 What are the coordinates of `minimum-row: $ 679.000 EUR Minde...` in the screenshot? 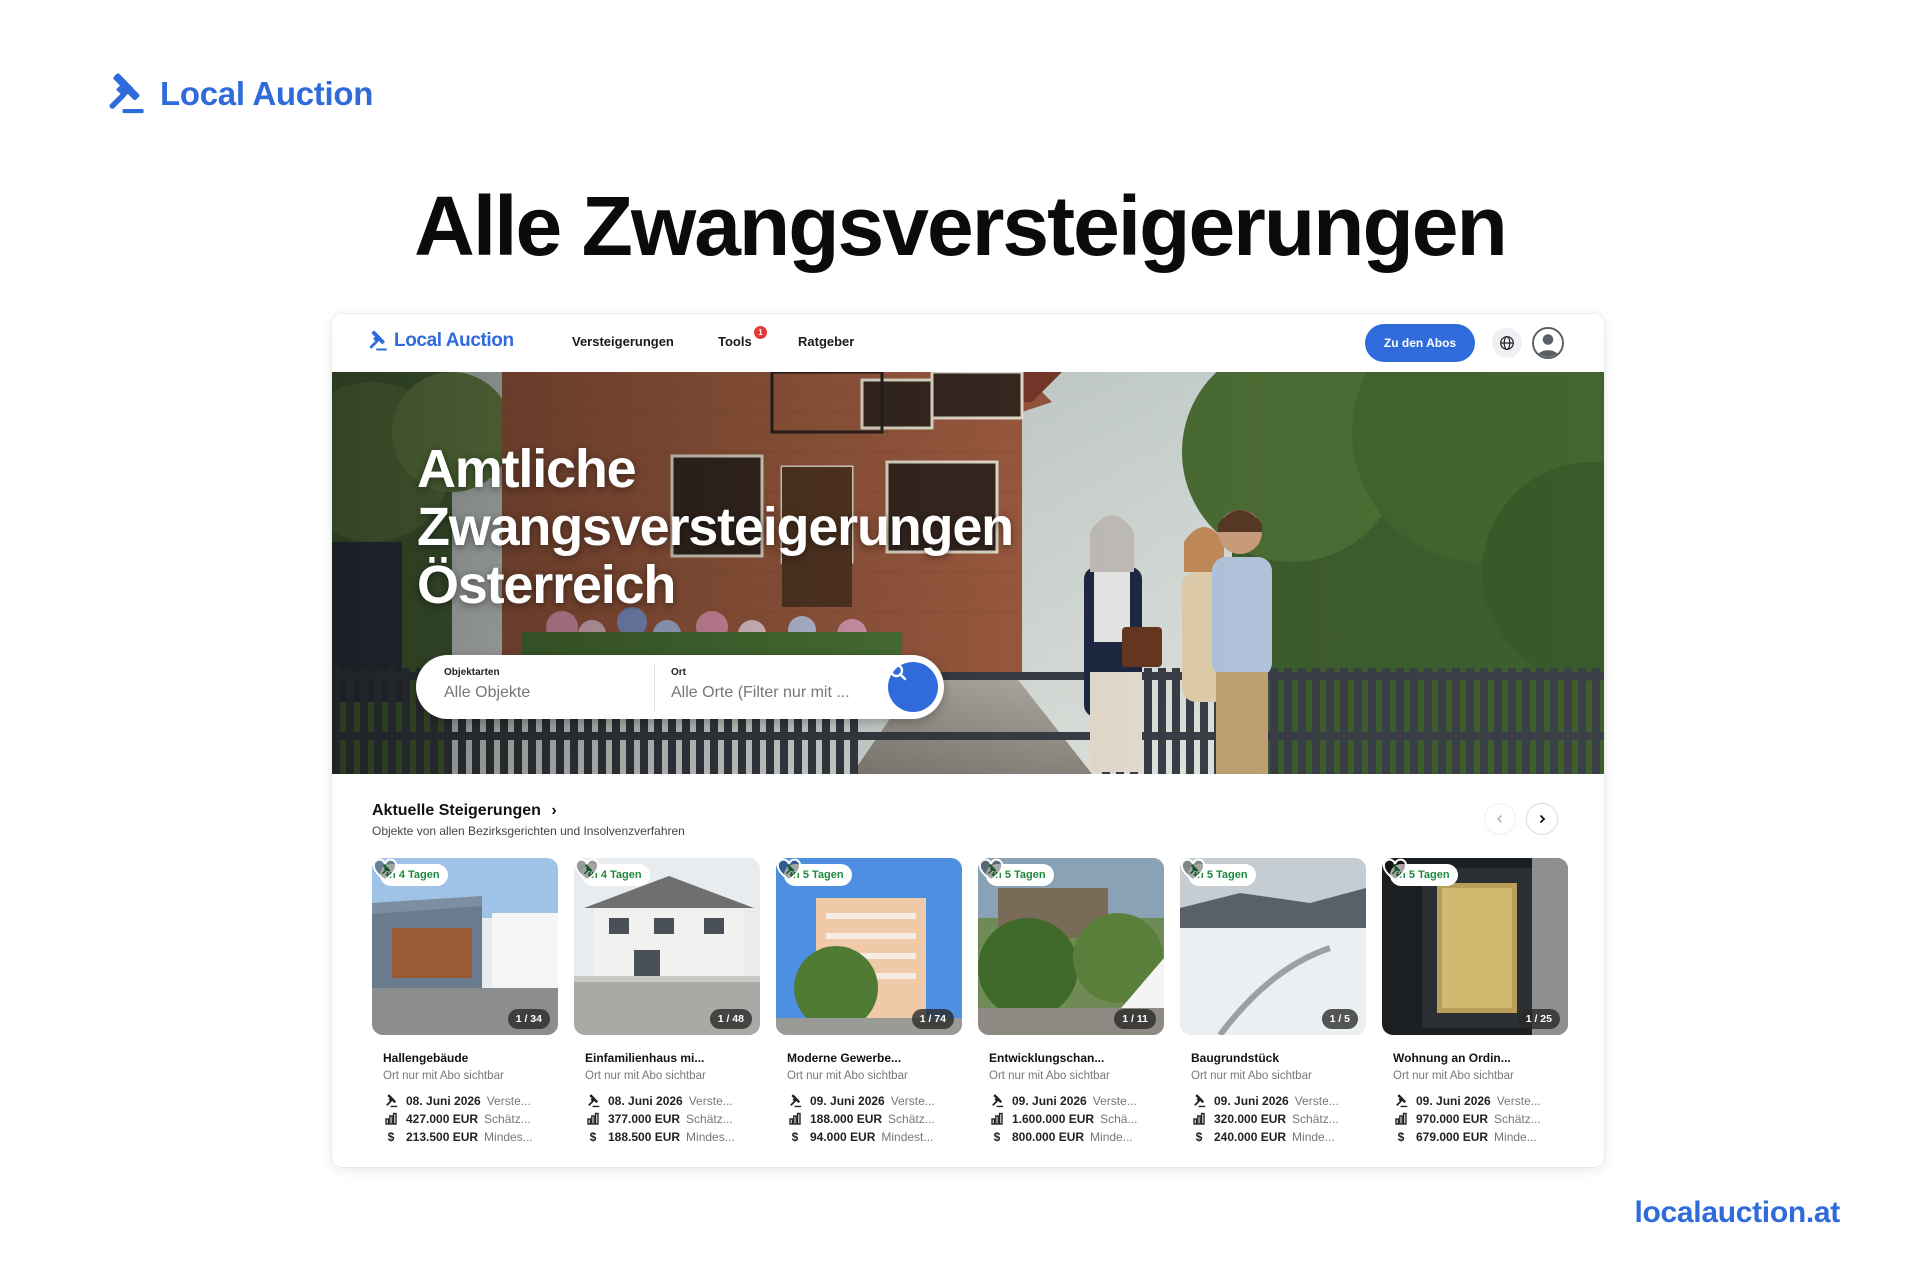 It's located at (1480, 1137).